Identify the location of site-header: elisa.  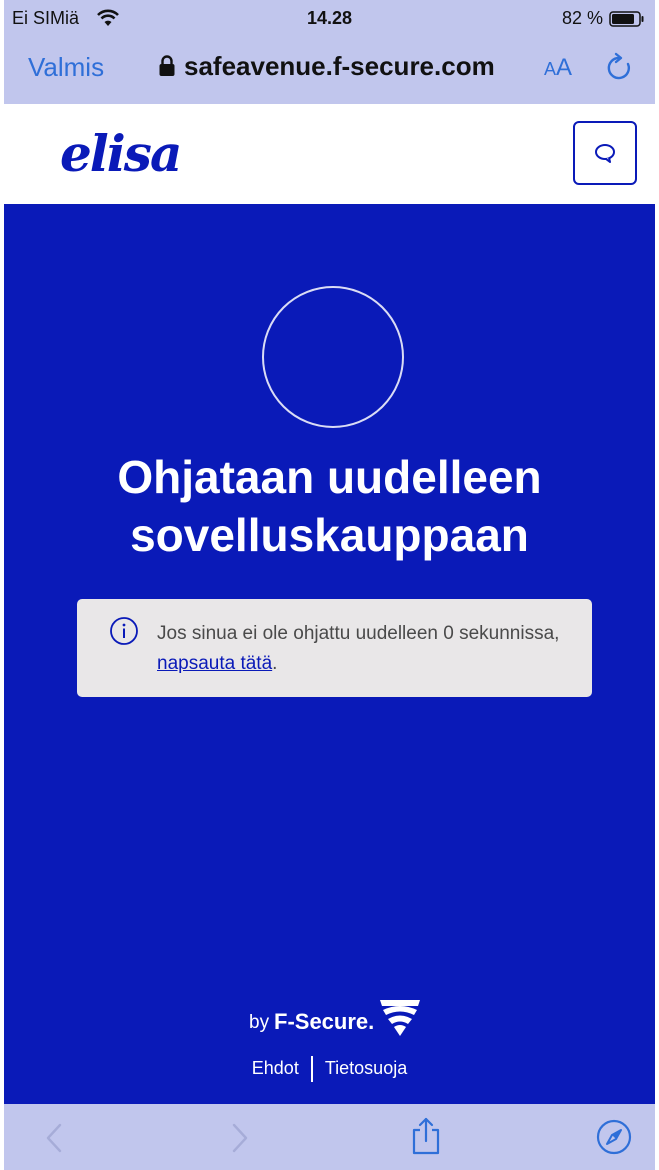
(329, 154).